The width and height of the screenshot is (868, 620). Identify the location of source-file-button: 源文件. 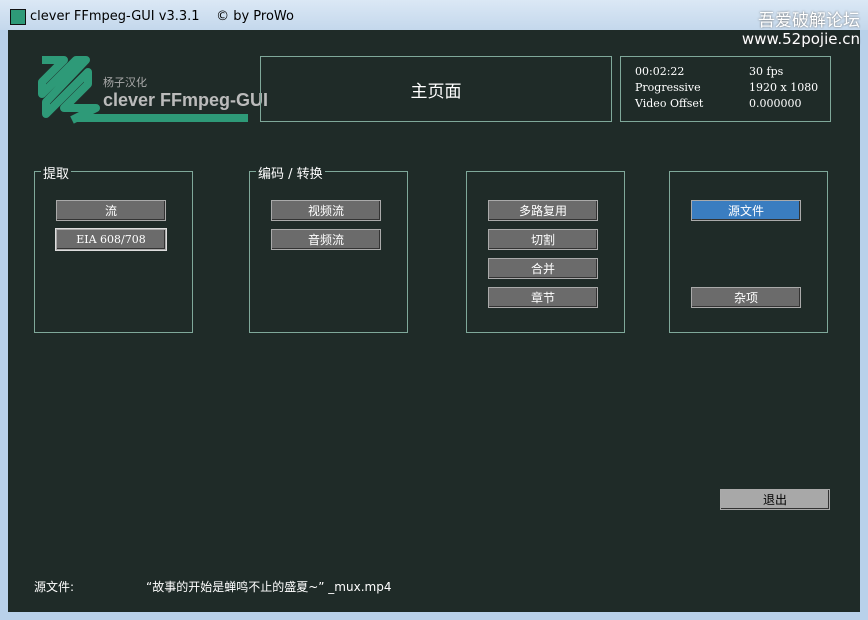
(746, 210).